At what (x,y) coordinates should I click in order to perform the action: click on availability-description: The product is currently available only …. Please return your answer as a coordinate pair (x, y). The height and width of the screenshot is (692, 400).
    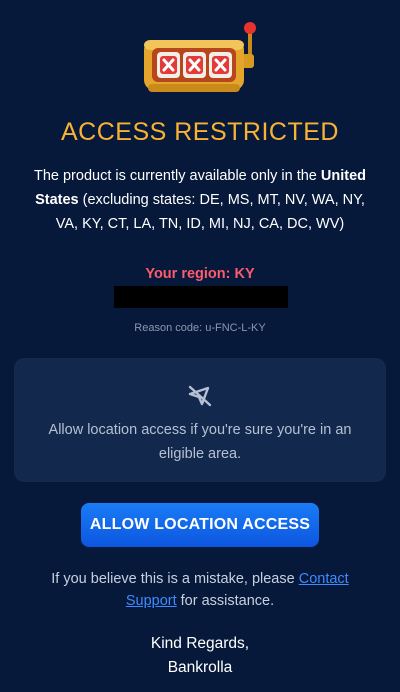
    Looking at the image, I should click on (200, 200).